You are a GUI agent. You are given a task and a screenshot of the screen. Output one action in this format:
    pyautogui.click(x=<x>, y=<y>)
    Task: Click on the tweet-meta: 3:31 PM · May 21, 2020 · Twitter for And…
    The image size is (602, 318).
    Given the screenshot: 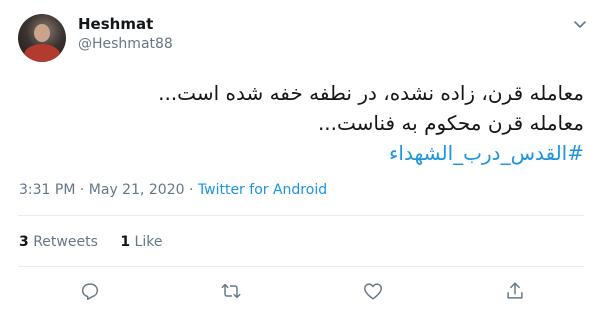 What is the action you would take?
    pyautogui.click(x=173, y=190)
    